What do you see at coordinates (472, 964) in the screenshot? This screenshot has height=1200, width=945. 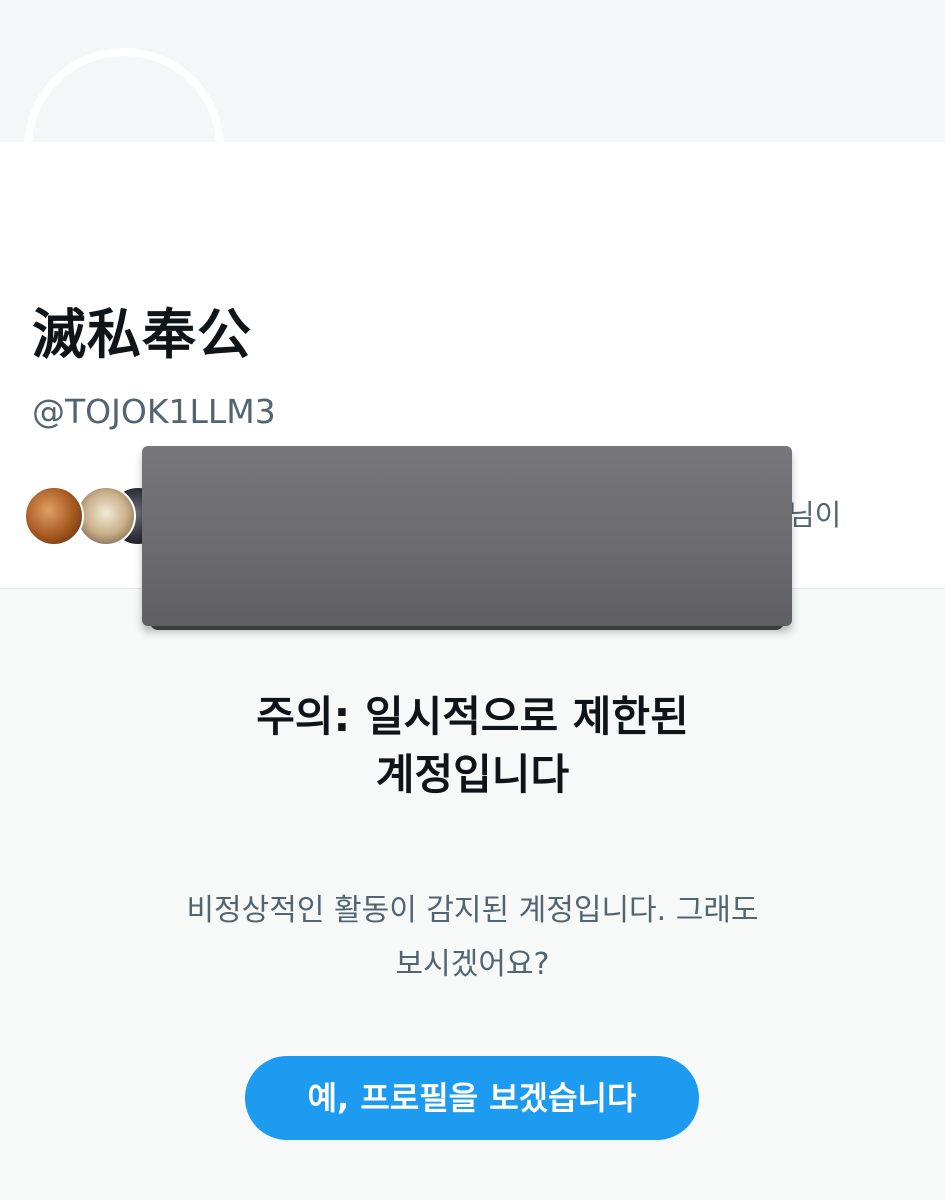 I see `warning-message-line: 보시겠어요?` at bounding box center [472, 964].